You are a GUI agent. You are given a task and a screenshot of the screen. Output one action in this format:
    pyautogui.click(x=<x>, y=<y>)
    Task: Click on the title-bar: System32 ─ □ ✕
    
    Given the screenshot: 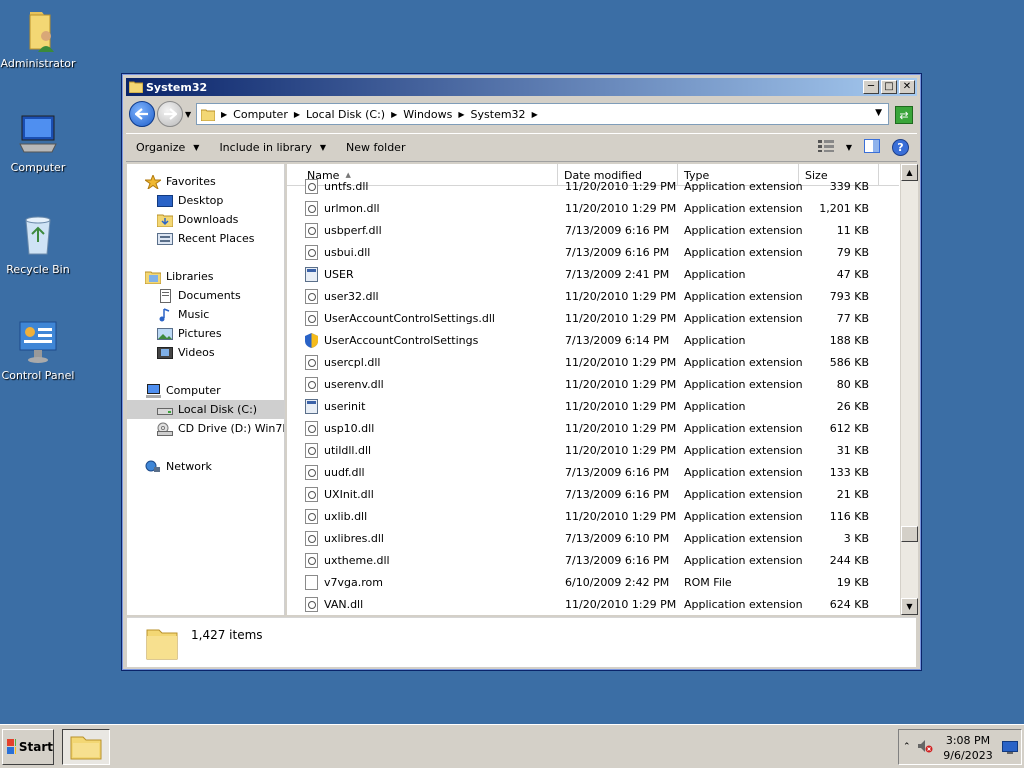 What is the action you would take?
    pyautogui.click(x=521, y=87)
    